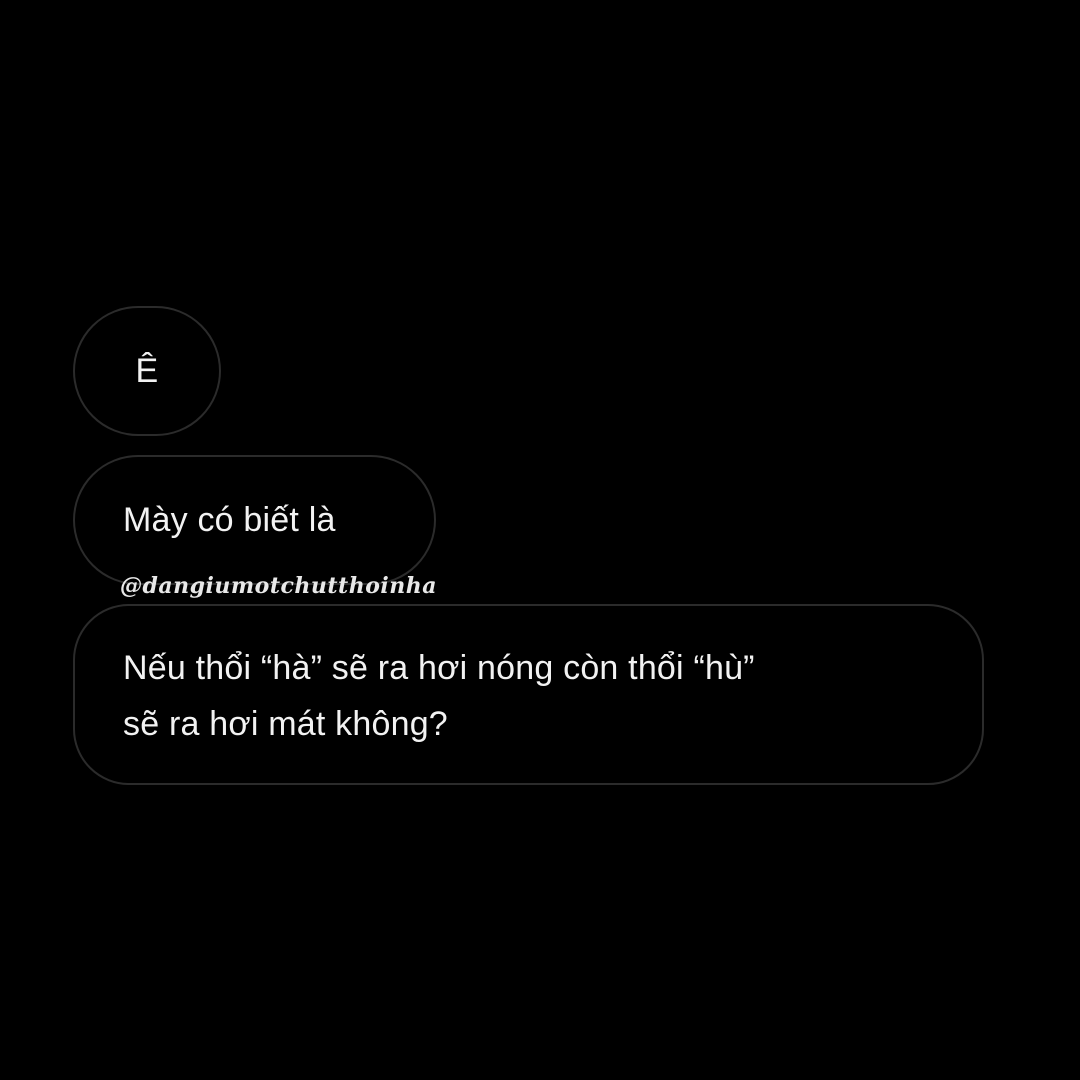  What do you see at coordinates (229, 520) in the screenshot?
I see `message-text: Mày có biết là` at bounding box center [229, 520].